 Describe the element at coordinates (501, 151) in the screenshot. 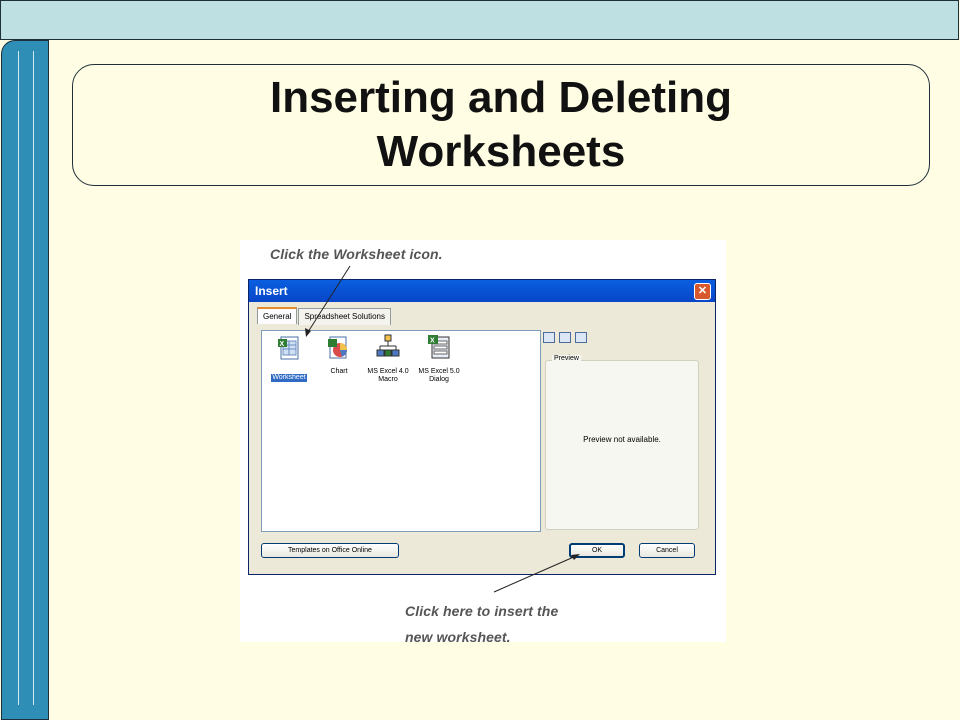

I see `slide-title-line2: Worksheets` at that location.